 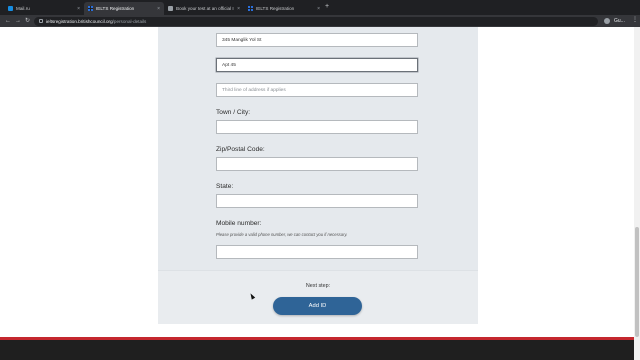 What do you see at coordinates (240, 149) in the screenshot?
I see `zip-postal-code-label: Zip/Postal Code:` at bounding box center [240, 149].